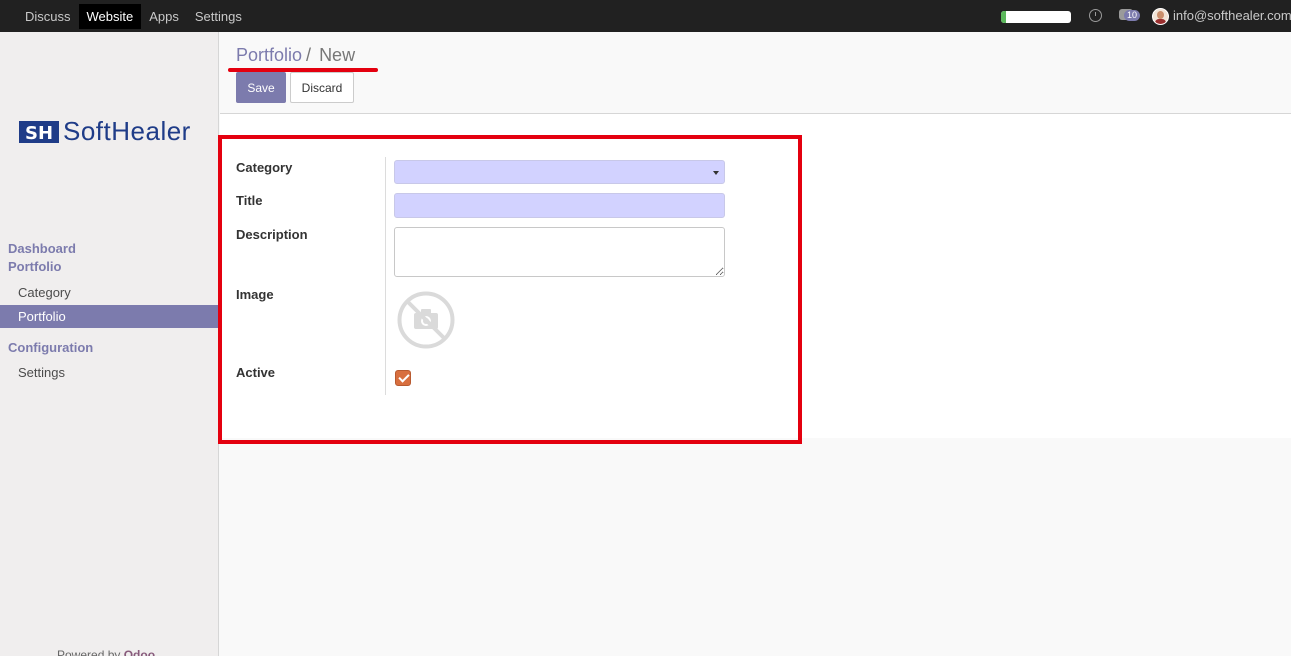  What do you see at coordinates (1232, 16) in the screenshot?
I see `user-email: info@softhealer.com` at bounding box center [1232, 16].